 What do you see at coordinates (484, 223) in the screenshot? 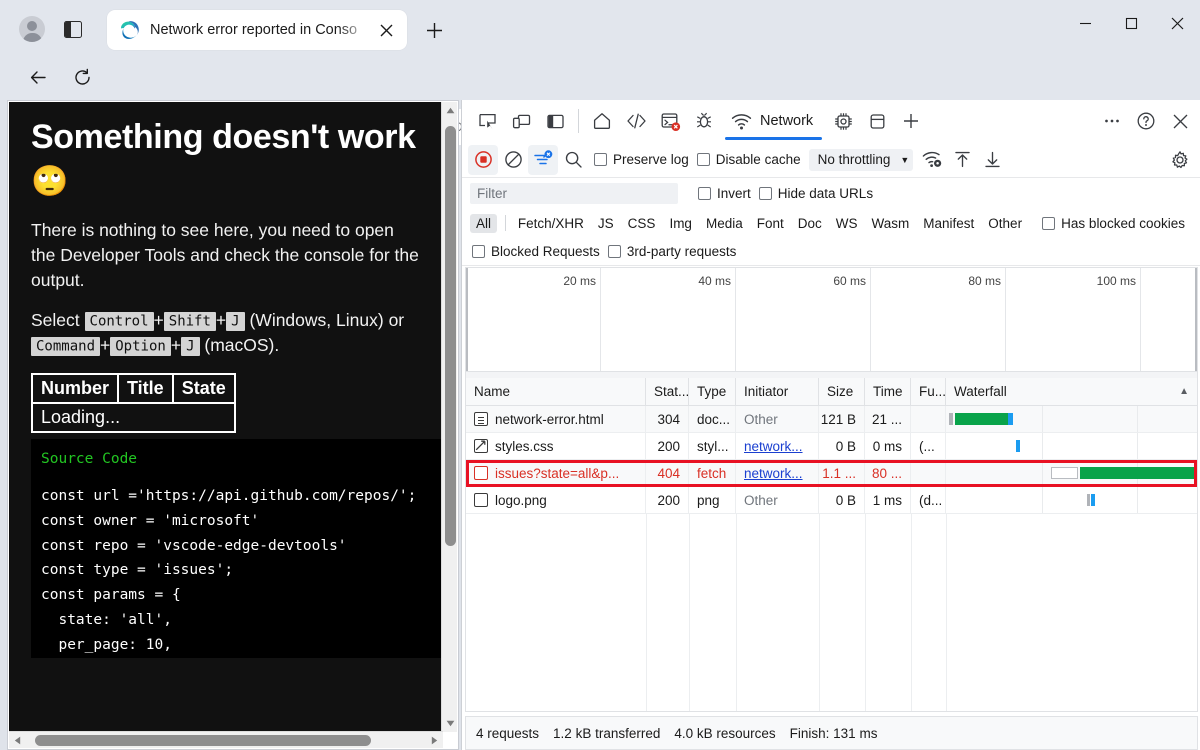
I see `type-filter-all: All` at bounding box center [484, 223].